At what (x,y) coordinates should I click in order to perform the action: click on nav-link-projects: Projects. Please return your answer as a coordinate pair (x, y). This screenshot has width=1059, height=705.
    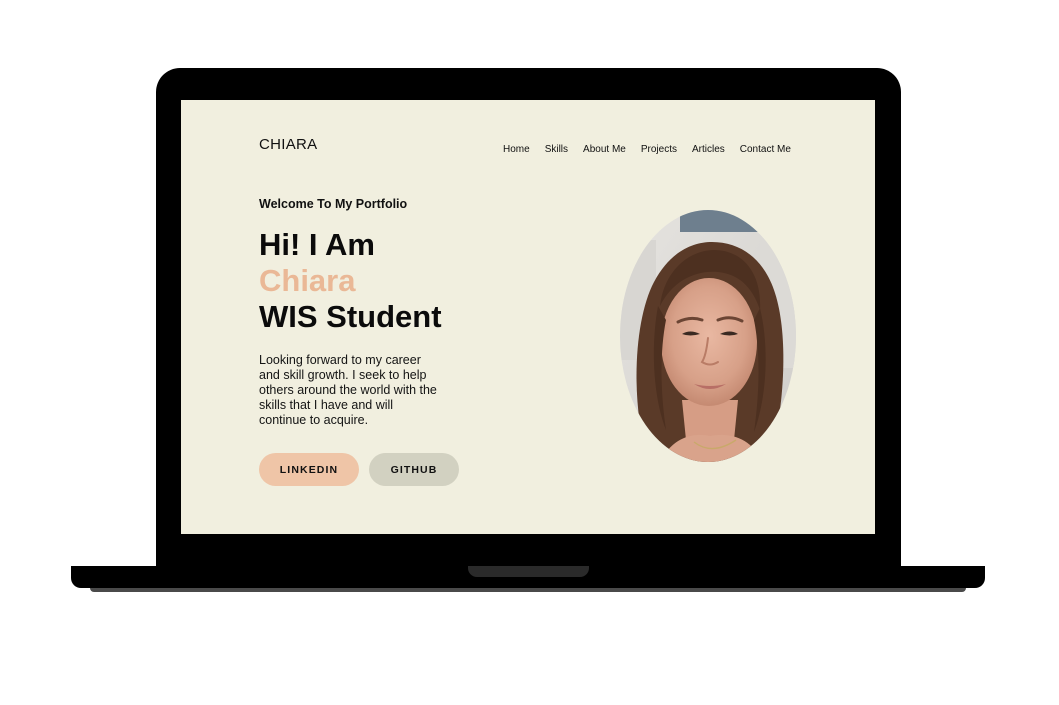
    Looking at the image, I should click on (659, 149).